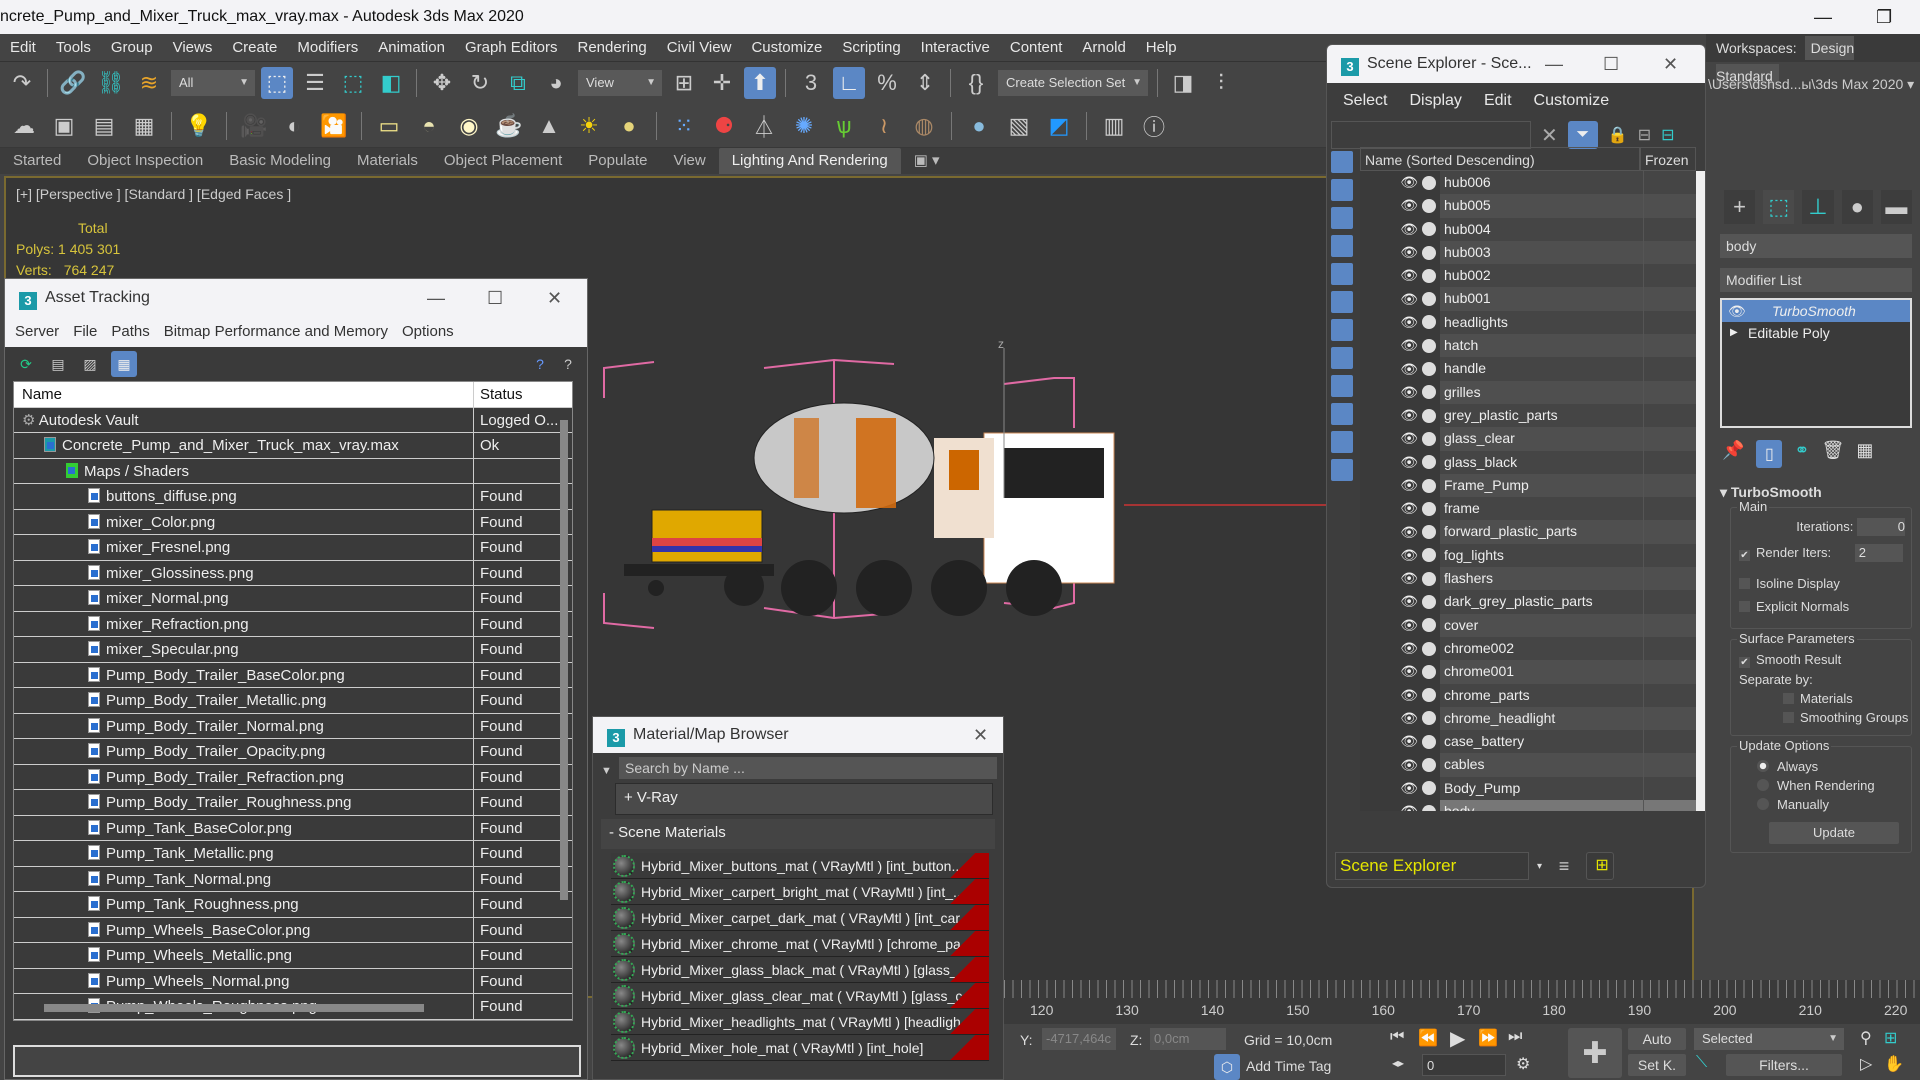 The height and width of the screenshot is (1080, 1920). What do you see at coordinates (1816, 333) in the screenshot?
I see `stack-item-editable-poly: ▶ Editable Poly` at bounding box center [1816, 333].